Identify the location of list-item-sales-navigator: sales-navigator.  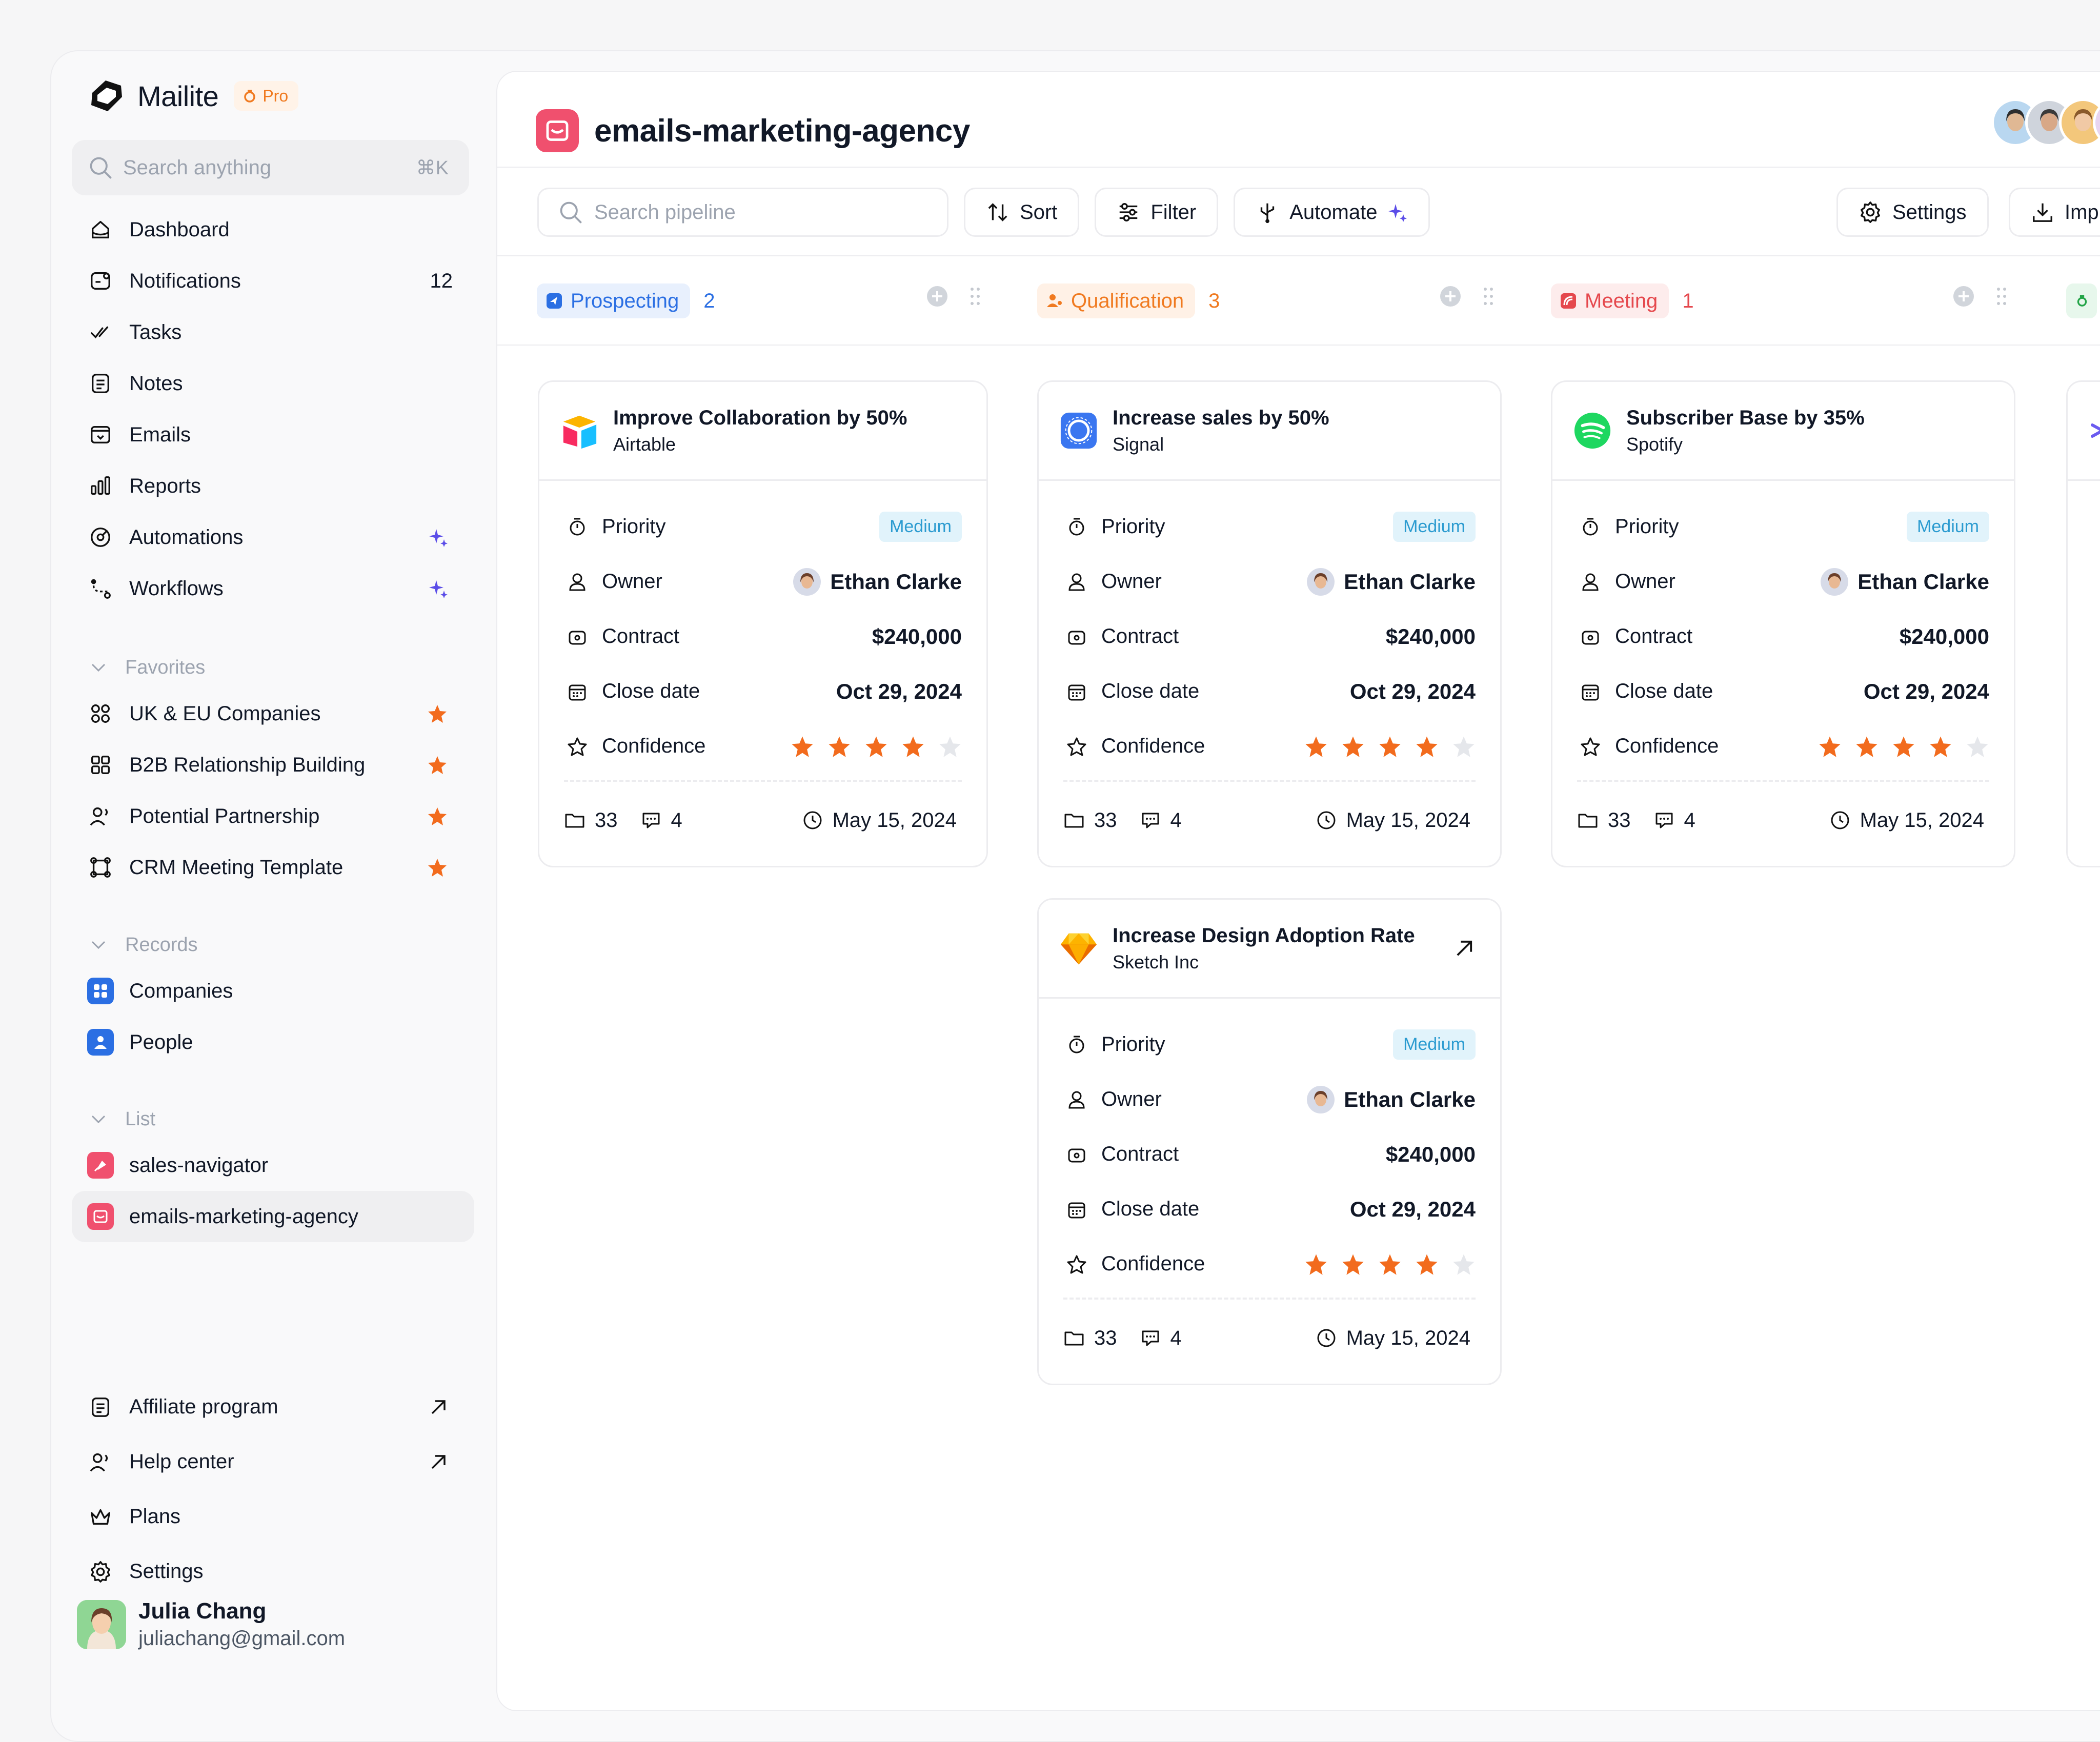
(273, 1165).